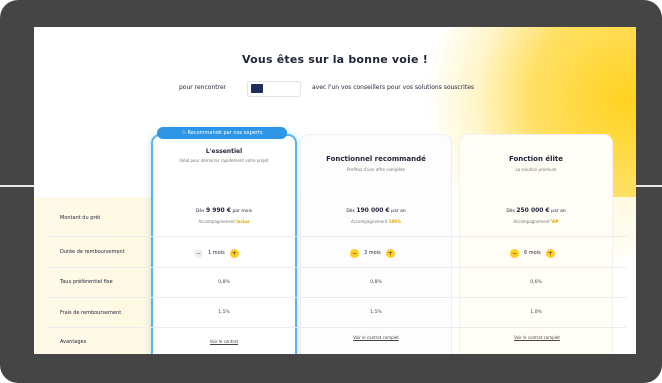 The width and height of the screenshot is (662, 383). Describe the element at coordinates (376, 221) in the screenshot. I see `plan-price-note-2: Accompagnement 100%` at that location.